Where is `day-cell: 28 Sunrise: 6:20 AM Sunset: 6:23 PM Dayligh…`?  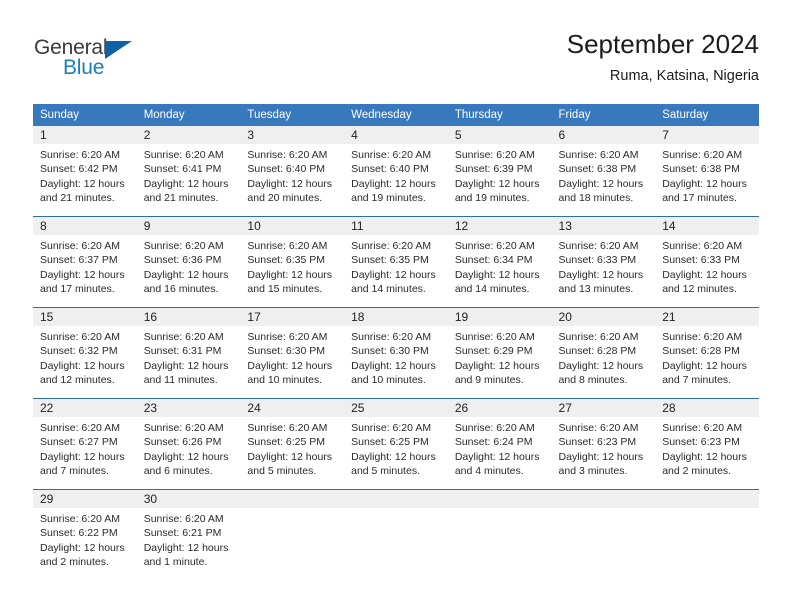
day-cell: 28 Sunrise: 6:20 AM Sunset: 6:23 PM Dayligh… is located at coordinates (707, 444).